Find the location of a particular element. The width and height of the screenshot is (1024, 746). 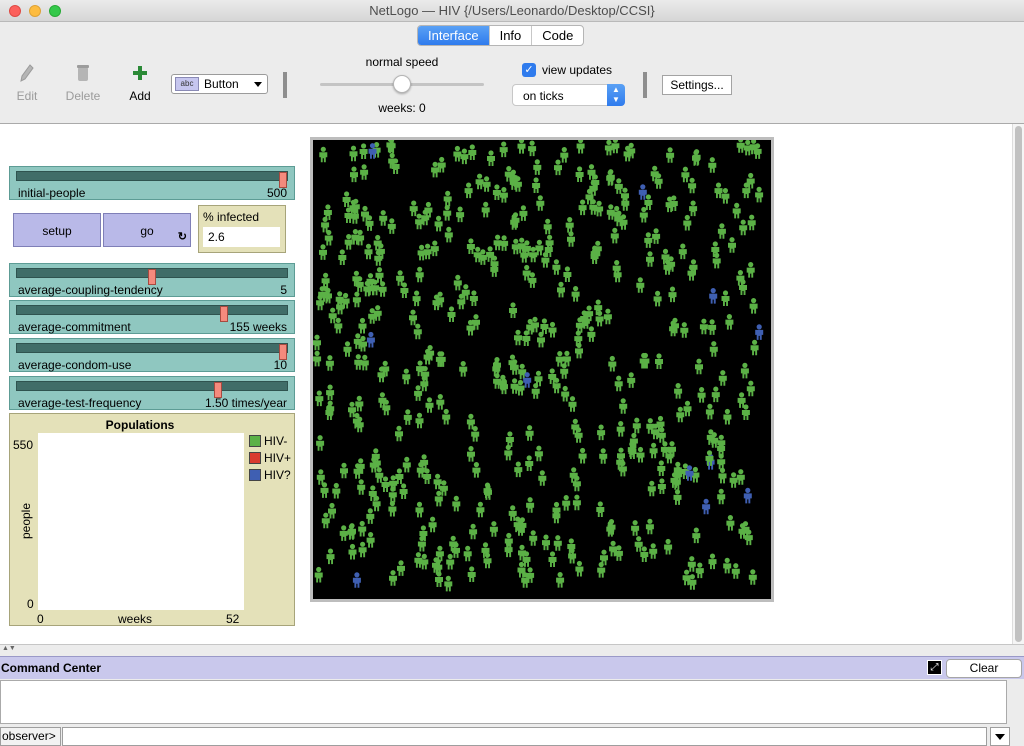

delete-button: Delete is located at coordinates (83, 83).